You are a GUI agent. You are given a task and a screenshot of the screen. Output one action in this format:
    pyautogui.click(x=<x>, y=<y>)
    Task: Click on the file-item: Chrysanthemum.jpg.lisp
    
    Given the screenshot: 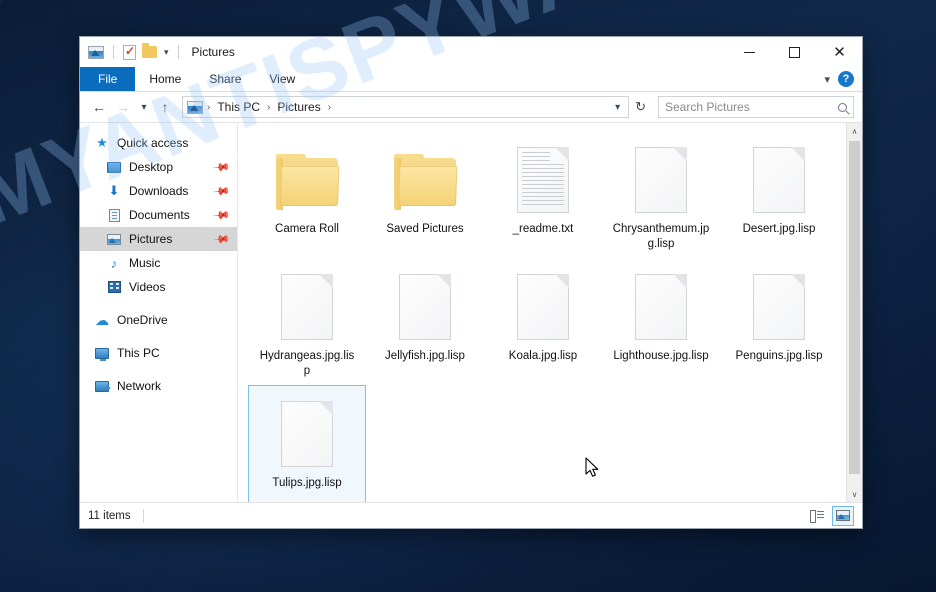 What is the action you would take?
    pyautogui.click(x=661, y=194)
    